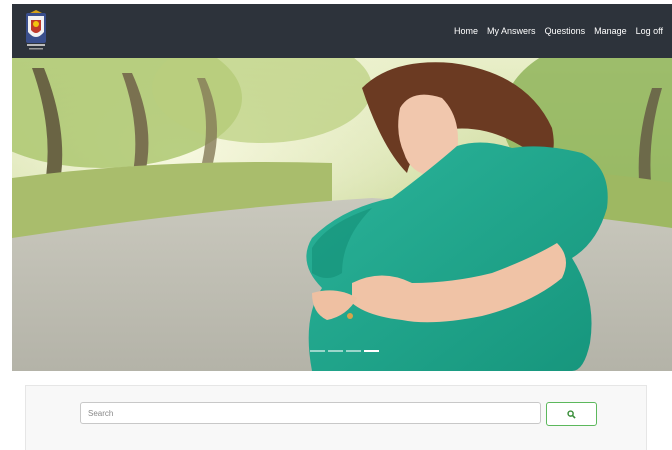 The width and height of the screenshot is (672, 450). Describe the element at coordinates (565, 31) in the screenshot. I see `nav-questions-link: Questions` at that location.